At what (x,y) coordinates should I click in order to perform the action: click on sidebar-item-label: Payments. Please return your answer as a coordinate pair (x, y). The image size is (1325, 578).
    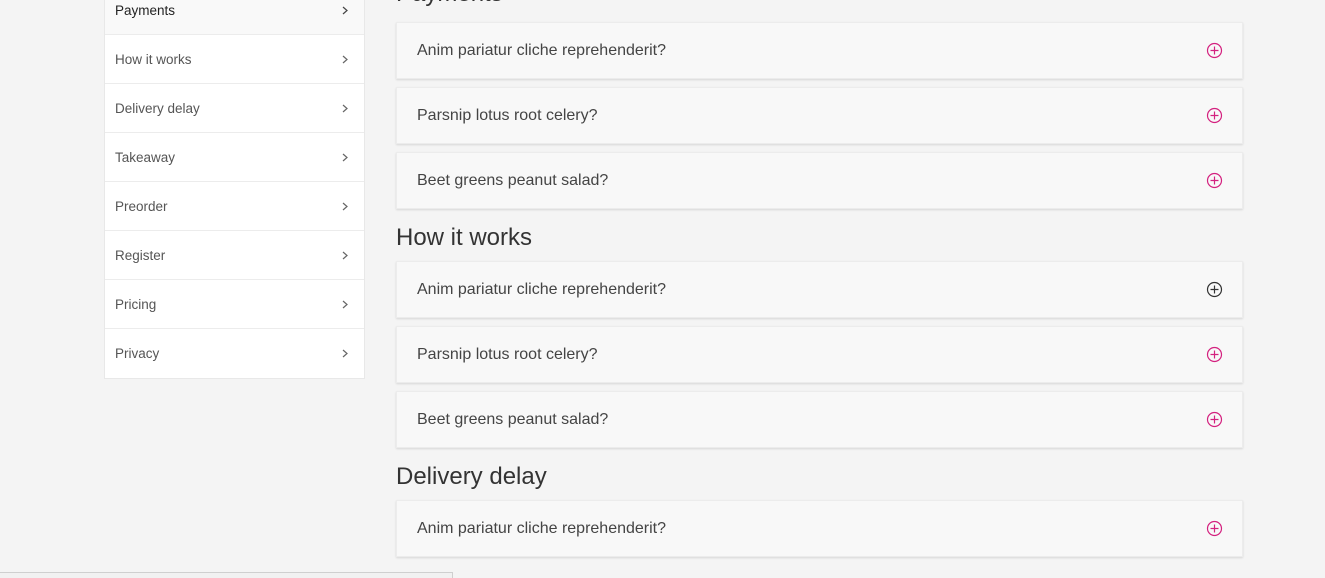
    Looking at the image, I should click on (145, 10).